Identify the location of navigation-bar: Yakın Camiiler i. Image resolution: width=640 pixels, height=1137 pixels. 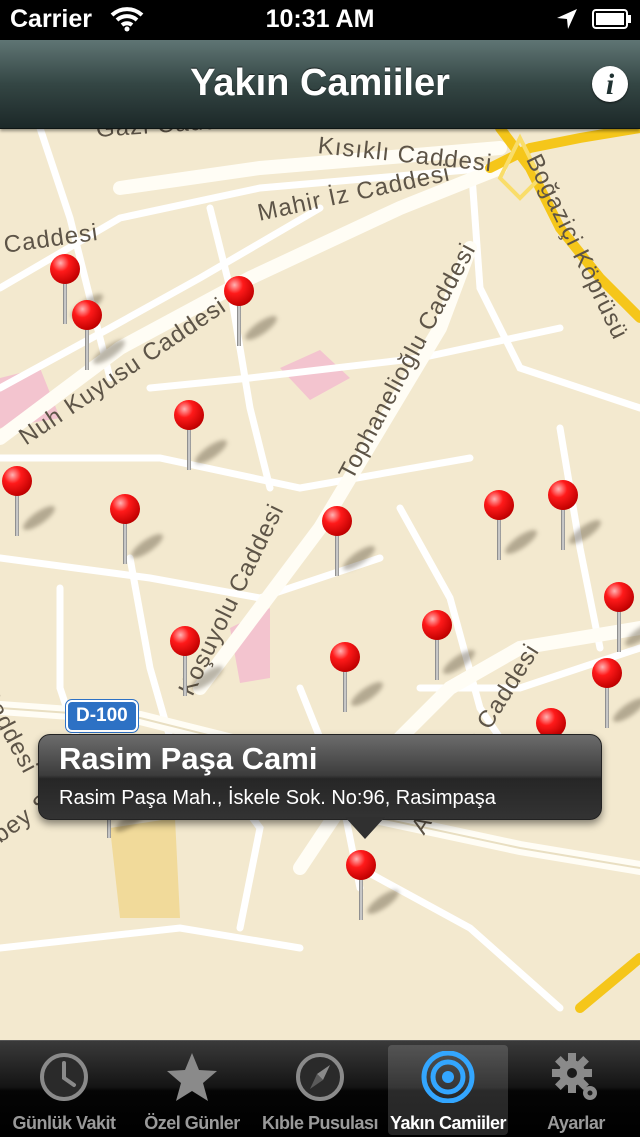
(320, 84).